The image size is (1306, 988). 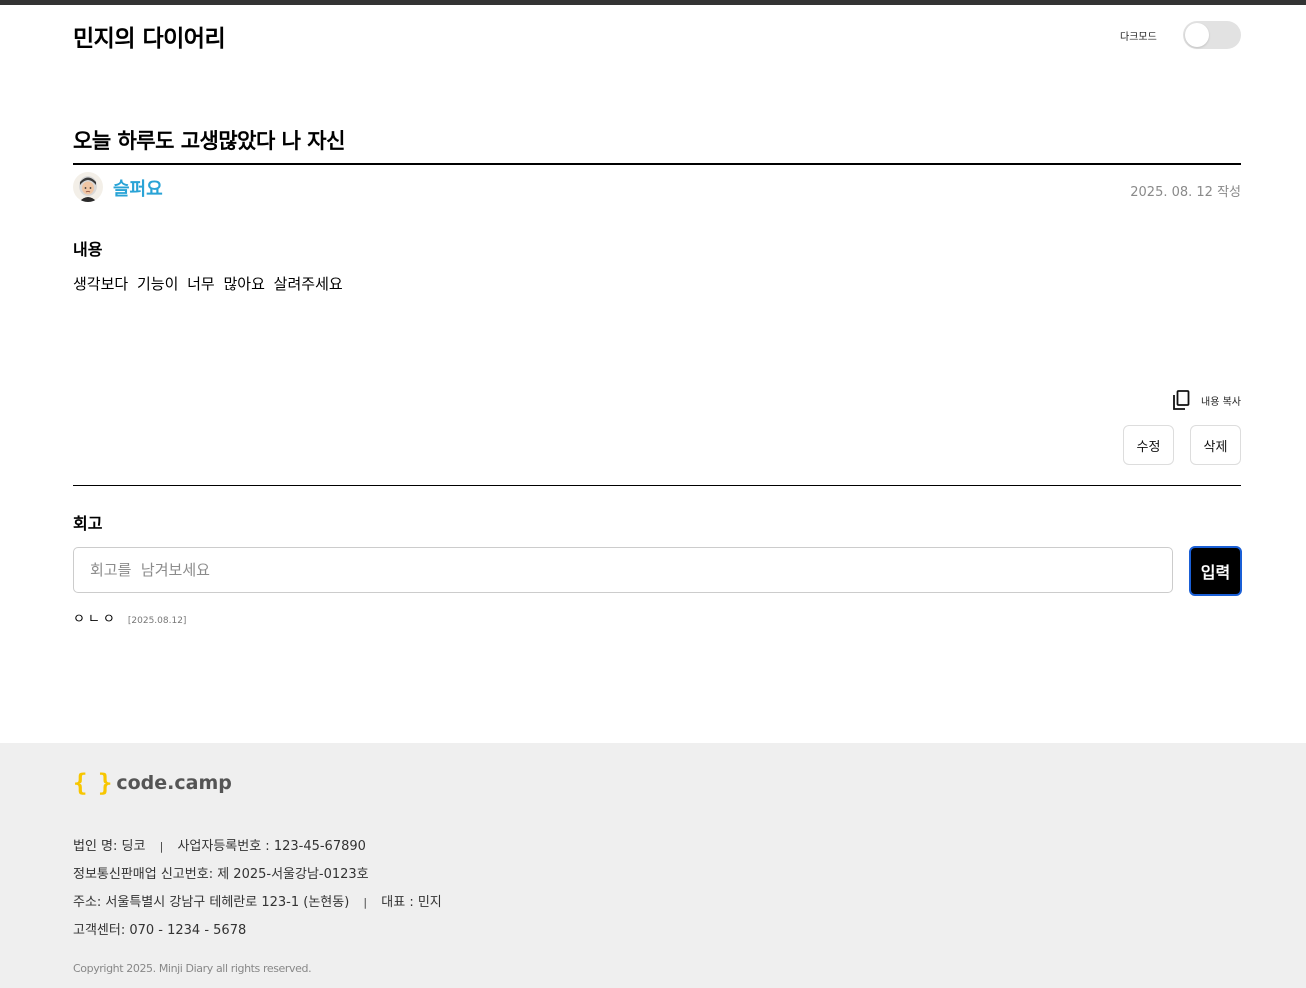 What do you see at coordinates (209, 141) in the screenshot?
I see `diary-title: 오늘 하루도 고생많았다 나 자신` at bounding box center [209, 141].